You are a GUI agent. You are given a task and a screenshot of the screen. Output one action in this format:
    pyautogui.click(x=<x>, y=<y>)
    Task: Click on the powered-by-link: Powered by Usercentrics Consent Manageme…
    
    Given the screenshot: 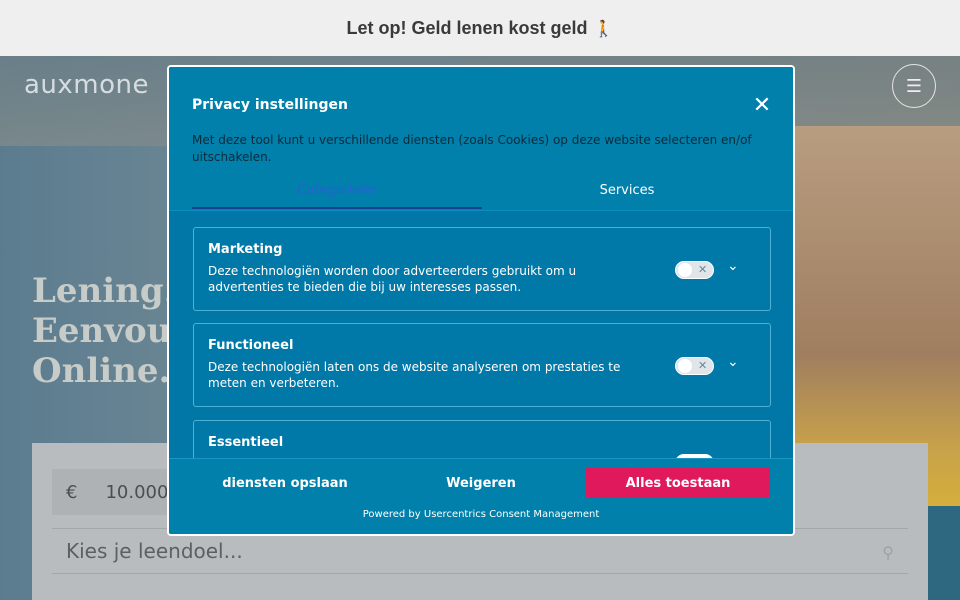 What is the action you would take?
    pyautogui.click(x=481, y=514)
    